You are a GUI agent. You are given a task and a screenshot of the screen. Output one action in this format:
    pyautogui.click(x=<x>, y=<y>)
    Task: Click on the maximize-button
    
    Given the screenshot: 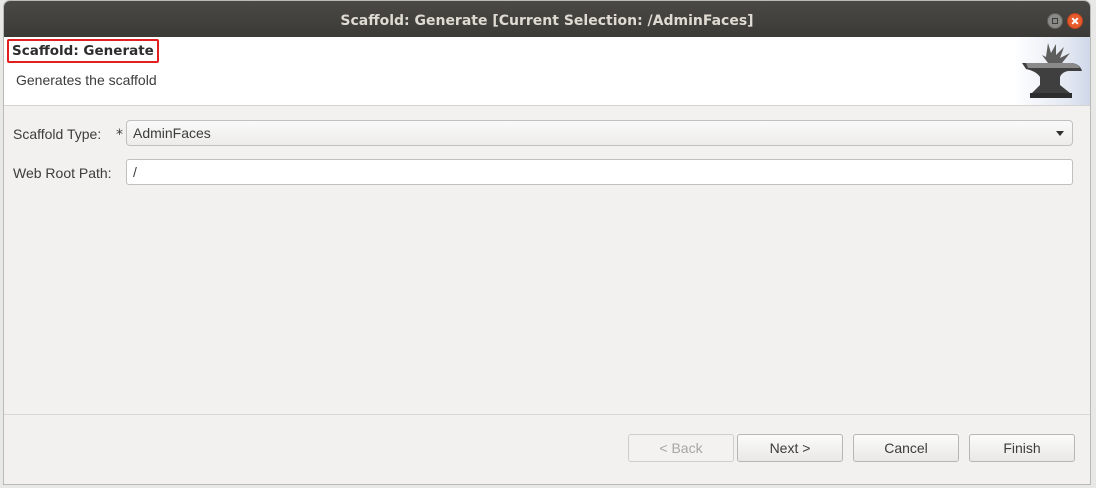 What is the action you would take?
    pyautogui.click(x=1055, y=21)
    